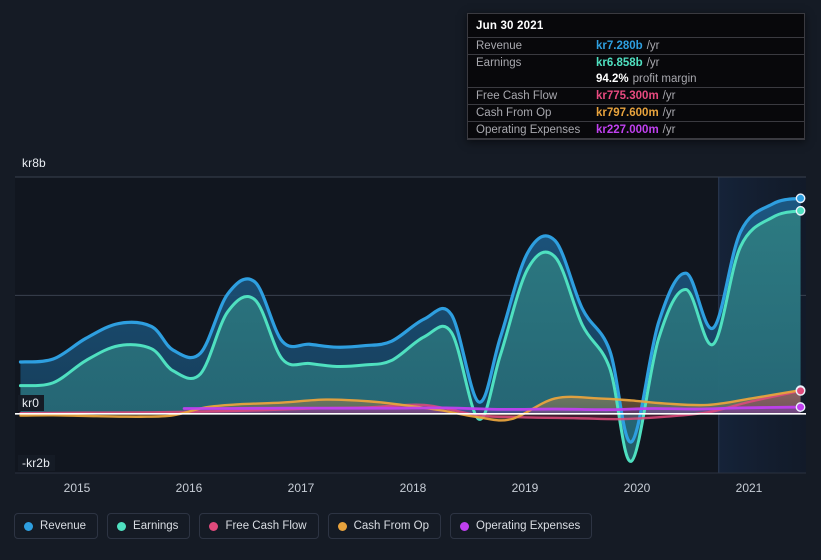  What do you see at coordinates (636, 138) in the screenshot?
I see `tooltip-bottom-divider` at bounding box center [636, 138].